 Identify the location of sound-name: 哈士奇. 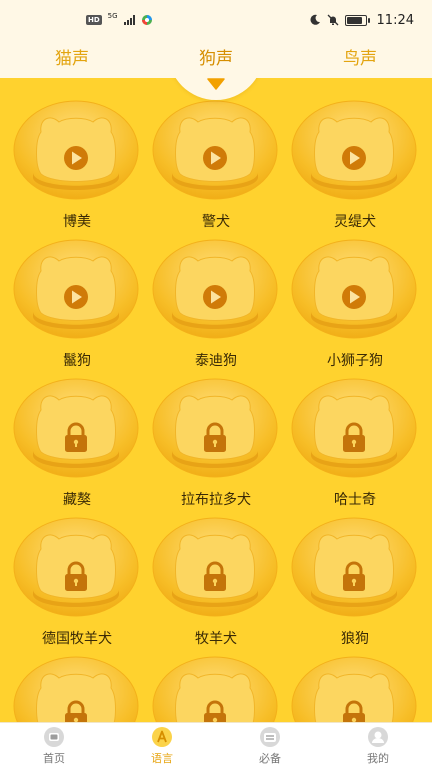
(355, 500).